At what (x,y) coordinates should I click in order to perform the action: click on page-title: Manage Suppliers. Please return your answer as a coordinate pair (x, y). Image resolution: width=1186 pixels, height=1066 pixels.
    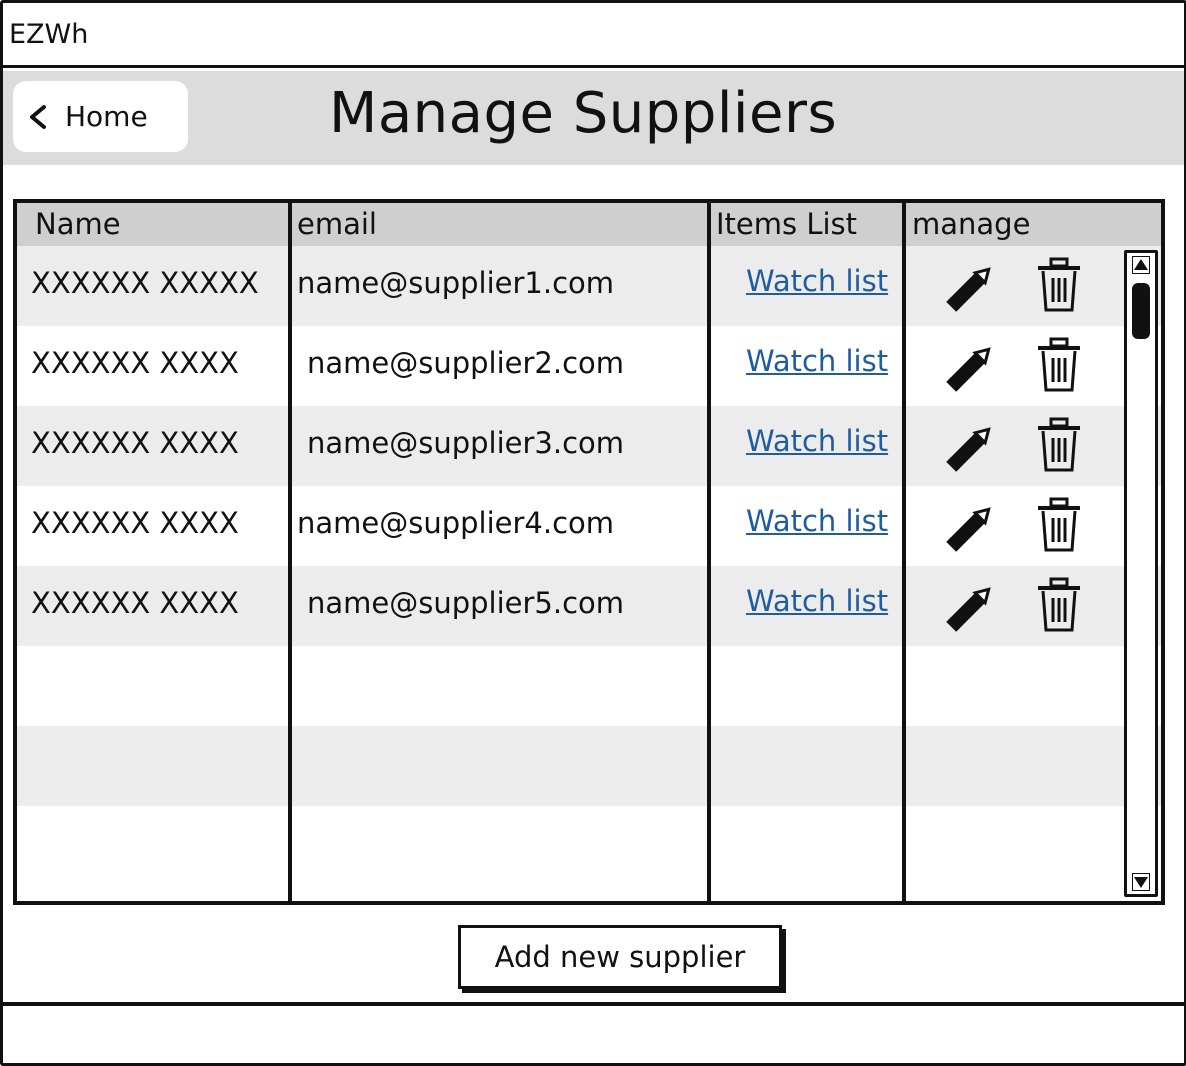
    Looking at the image, I should click on (583, 113).